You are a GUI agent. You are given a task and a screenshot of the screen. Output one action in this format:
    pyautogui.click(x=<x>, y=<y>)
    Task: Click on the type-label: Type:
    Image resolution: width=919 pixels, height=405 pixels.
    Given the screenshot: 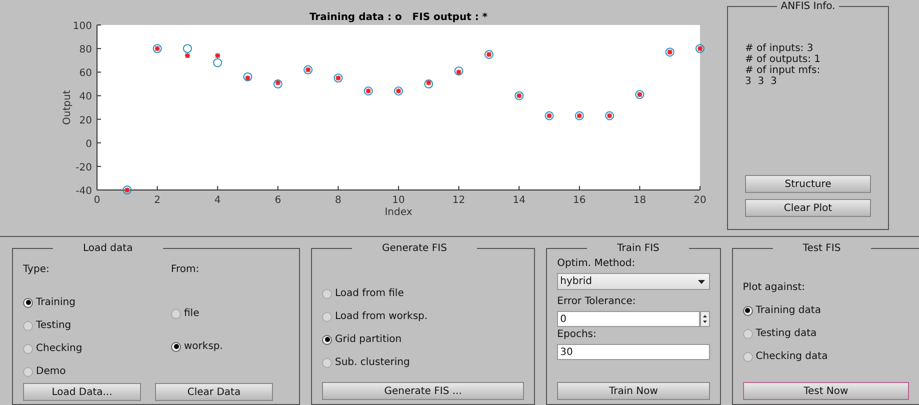 What is the action you would take?
    pyautogui.click(x=36, y=270)
    